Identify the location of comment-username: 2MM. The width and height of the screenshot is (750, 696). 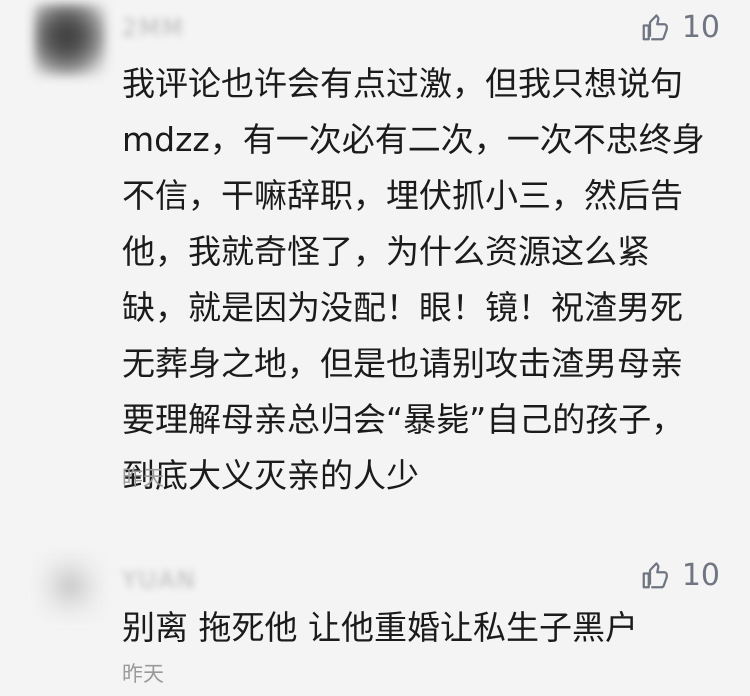
(153, 28).